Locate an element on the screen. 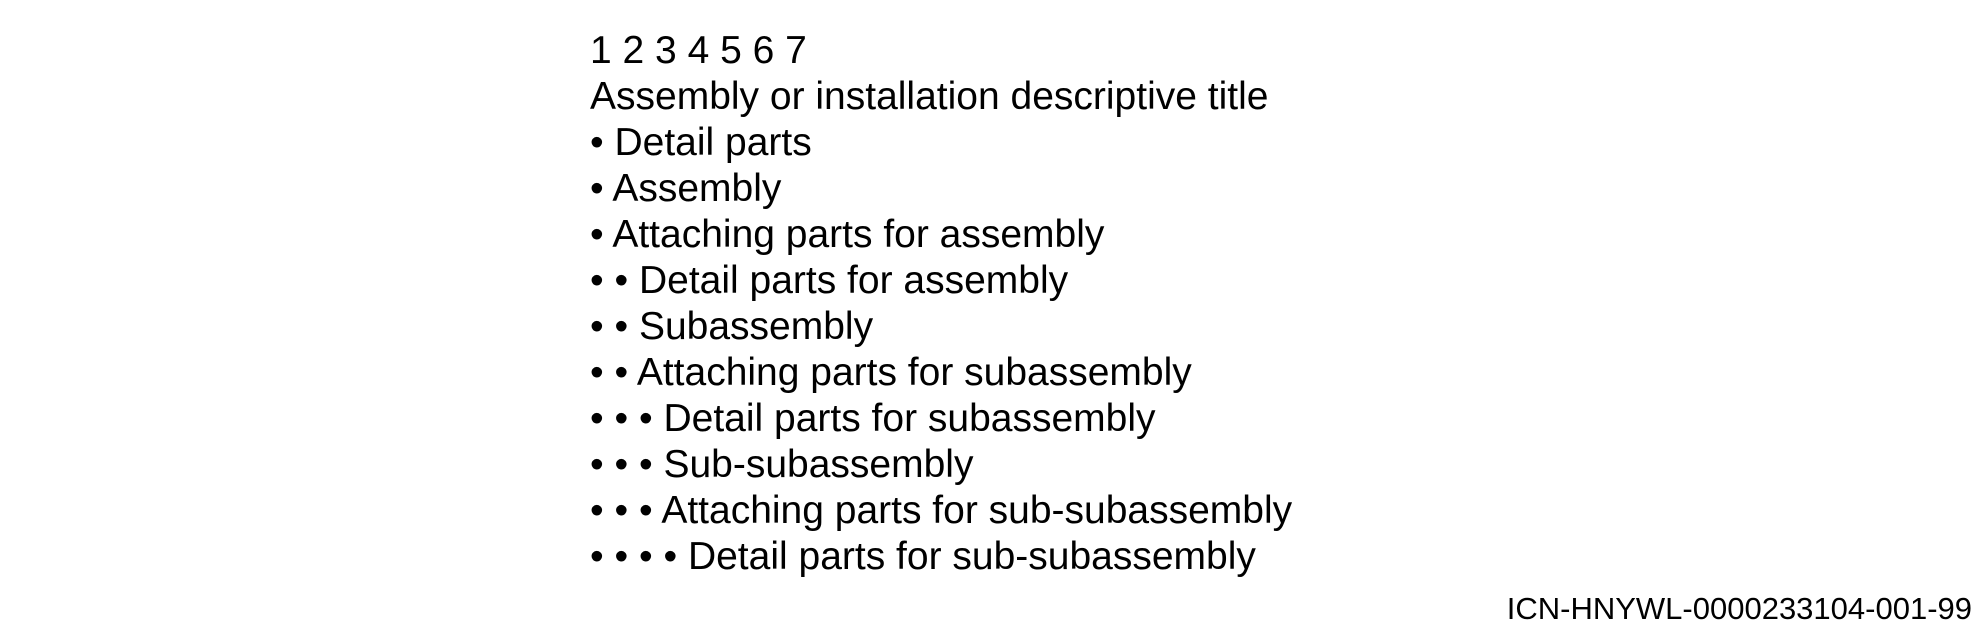  icn-code: ICN-HNYWL-0000233104-001-99 is located at coordinates (1739, 608).